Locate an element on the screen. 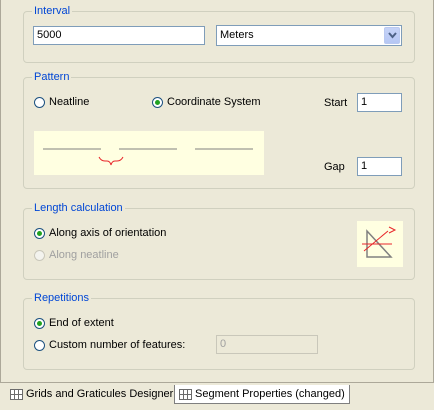 The width and height of the screenshot is (434, 410). pattern-preview is located at coordinates (149, 153).